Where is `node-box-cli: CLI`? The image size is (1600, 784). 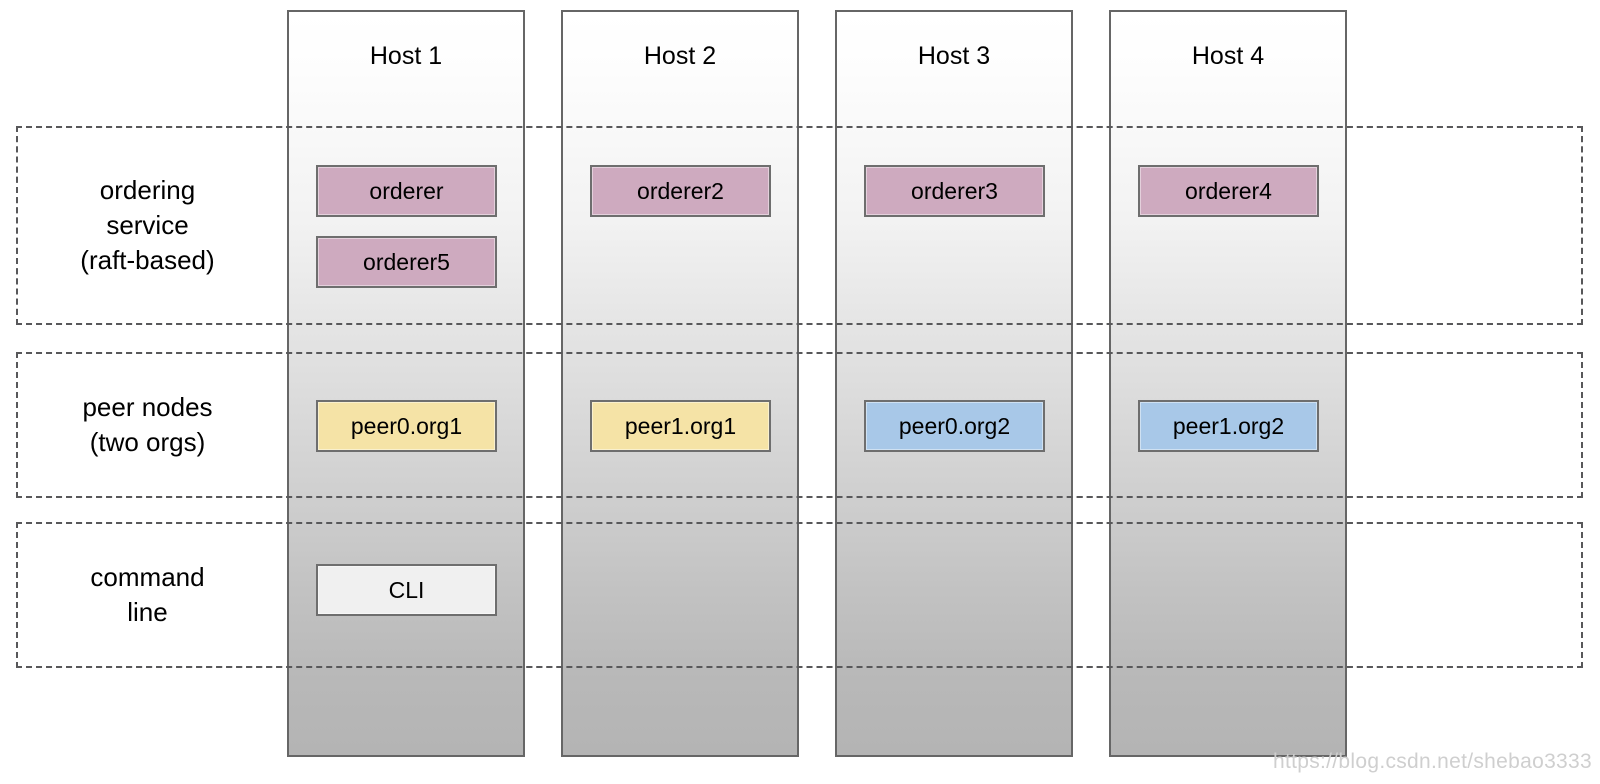 node-box-cli: CLI is located at coordinates (406, 590).